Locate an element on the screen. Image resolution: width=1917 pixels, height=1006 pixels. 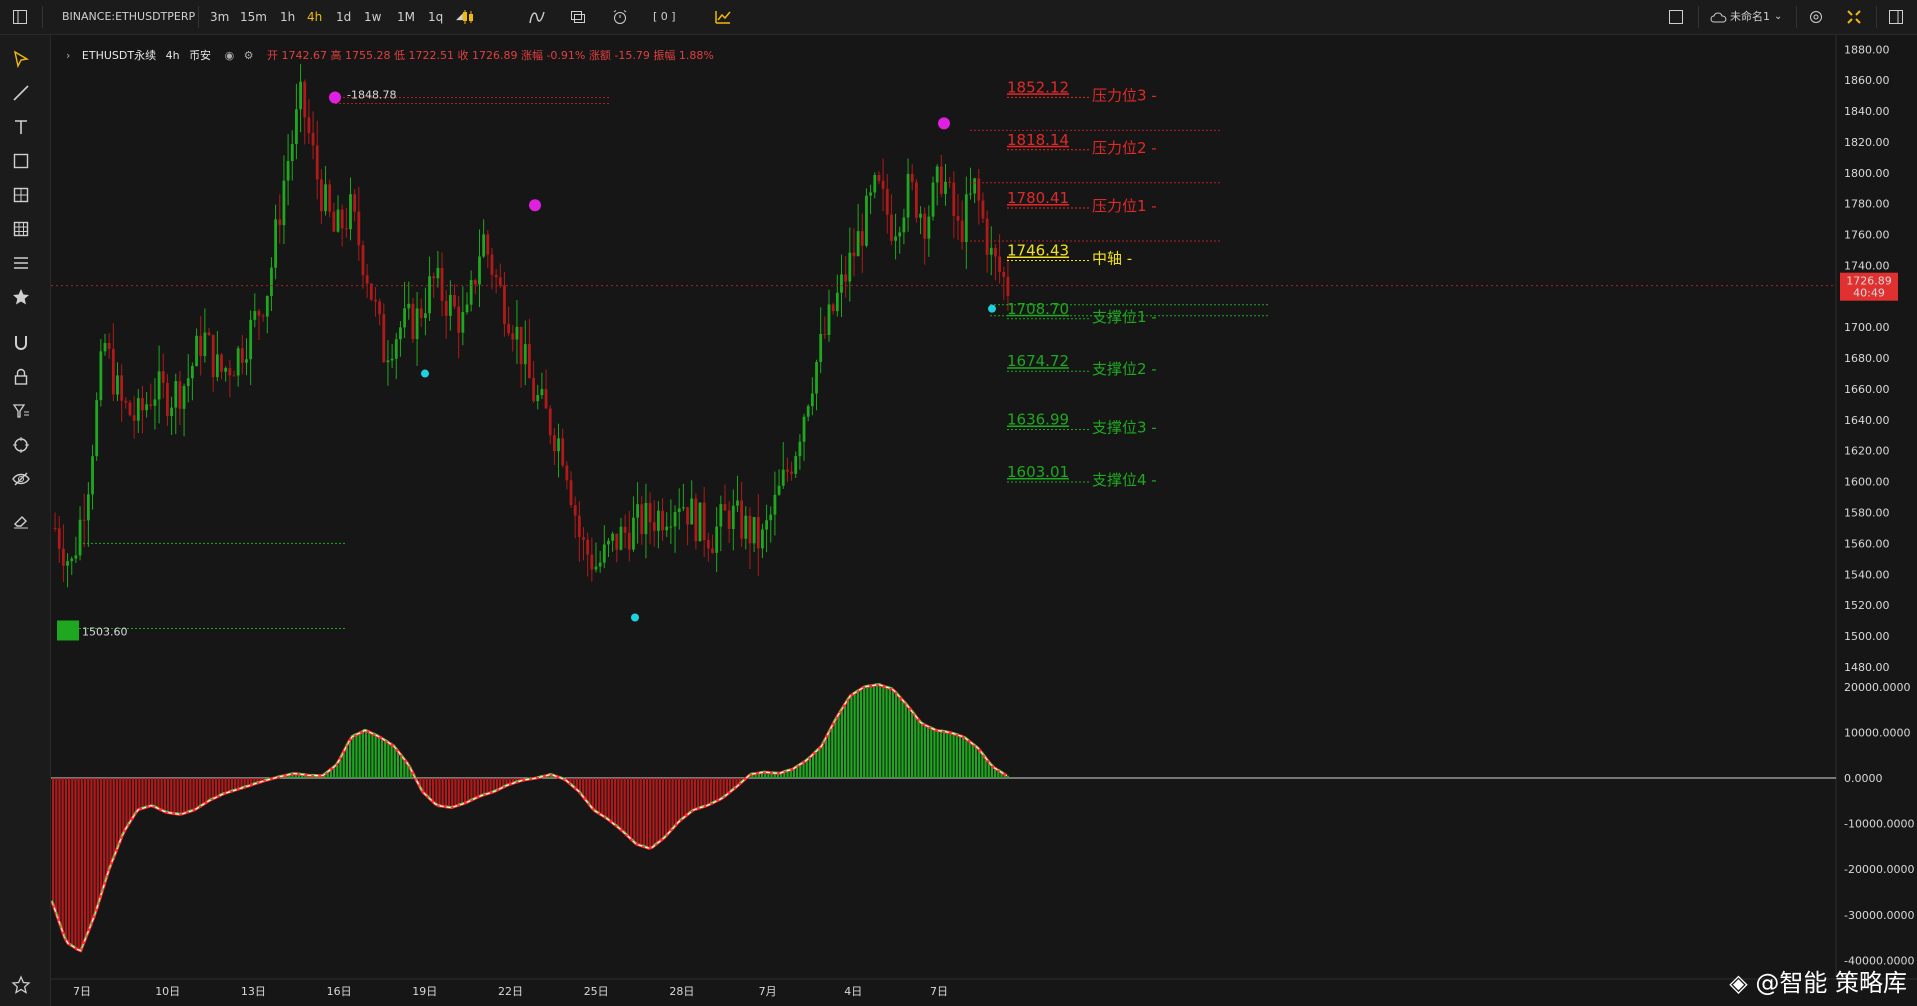
price-tick-label: 1520.00 is located at coordinates (1867, 605).